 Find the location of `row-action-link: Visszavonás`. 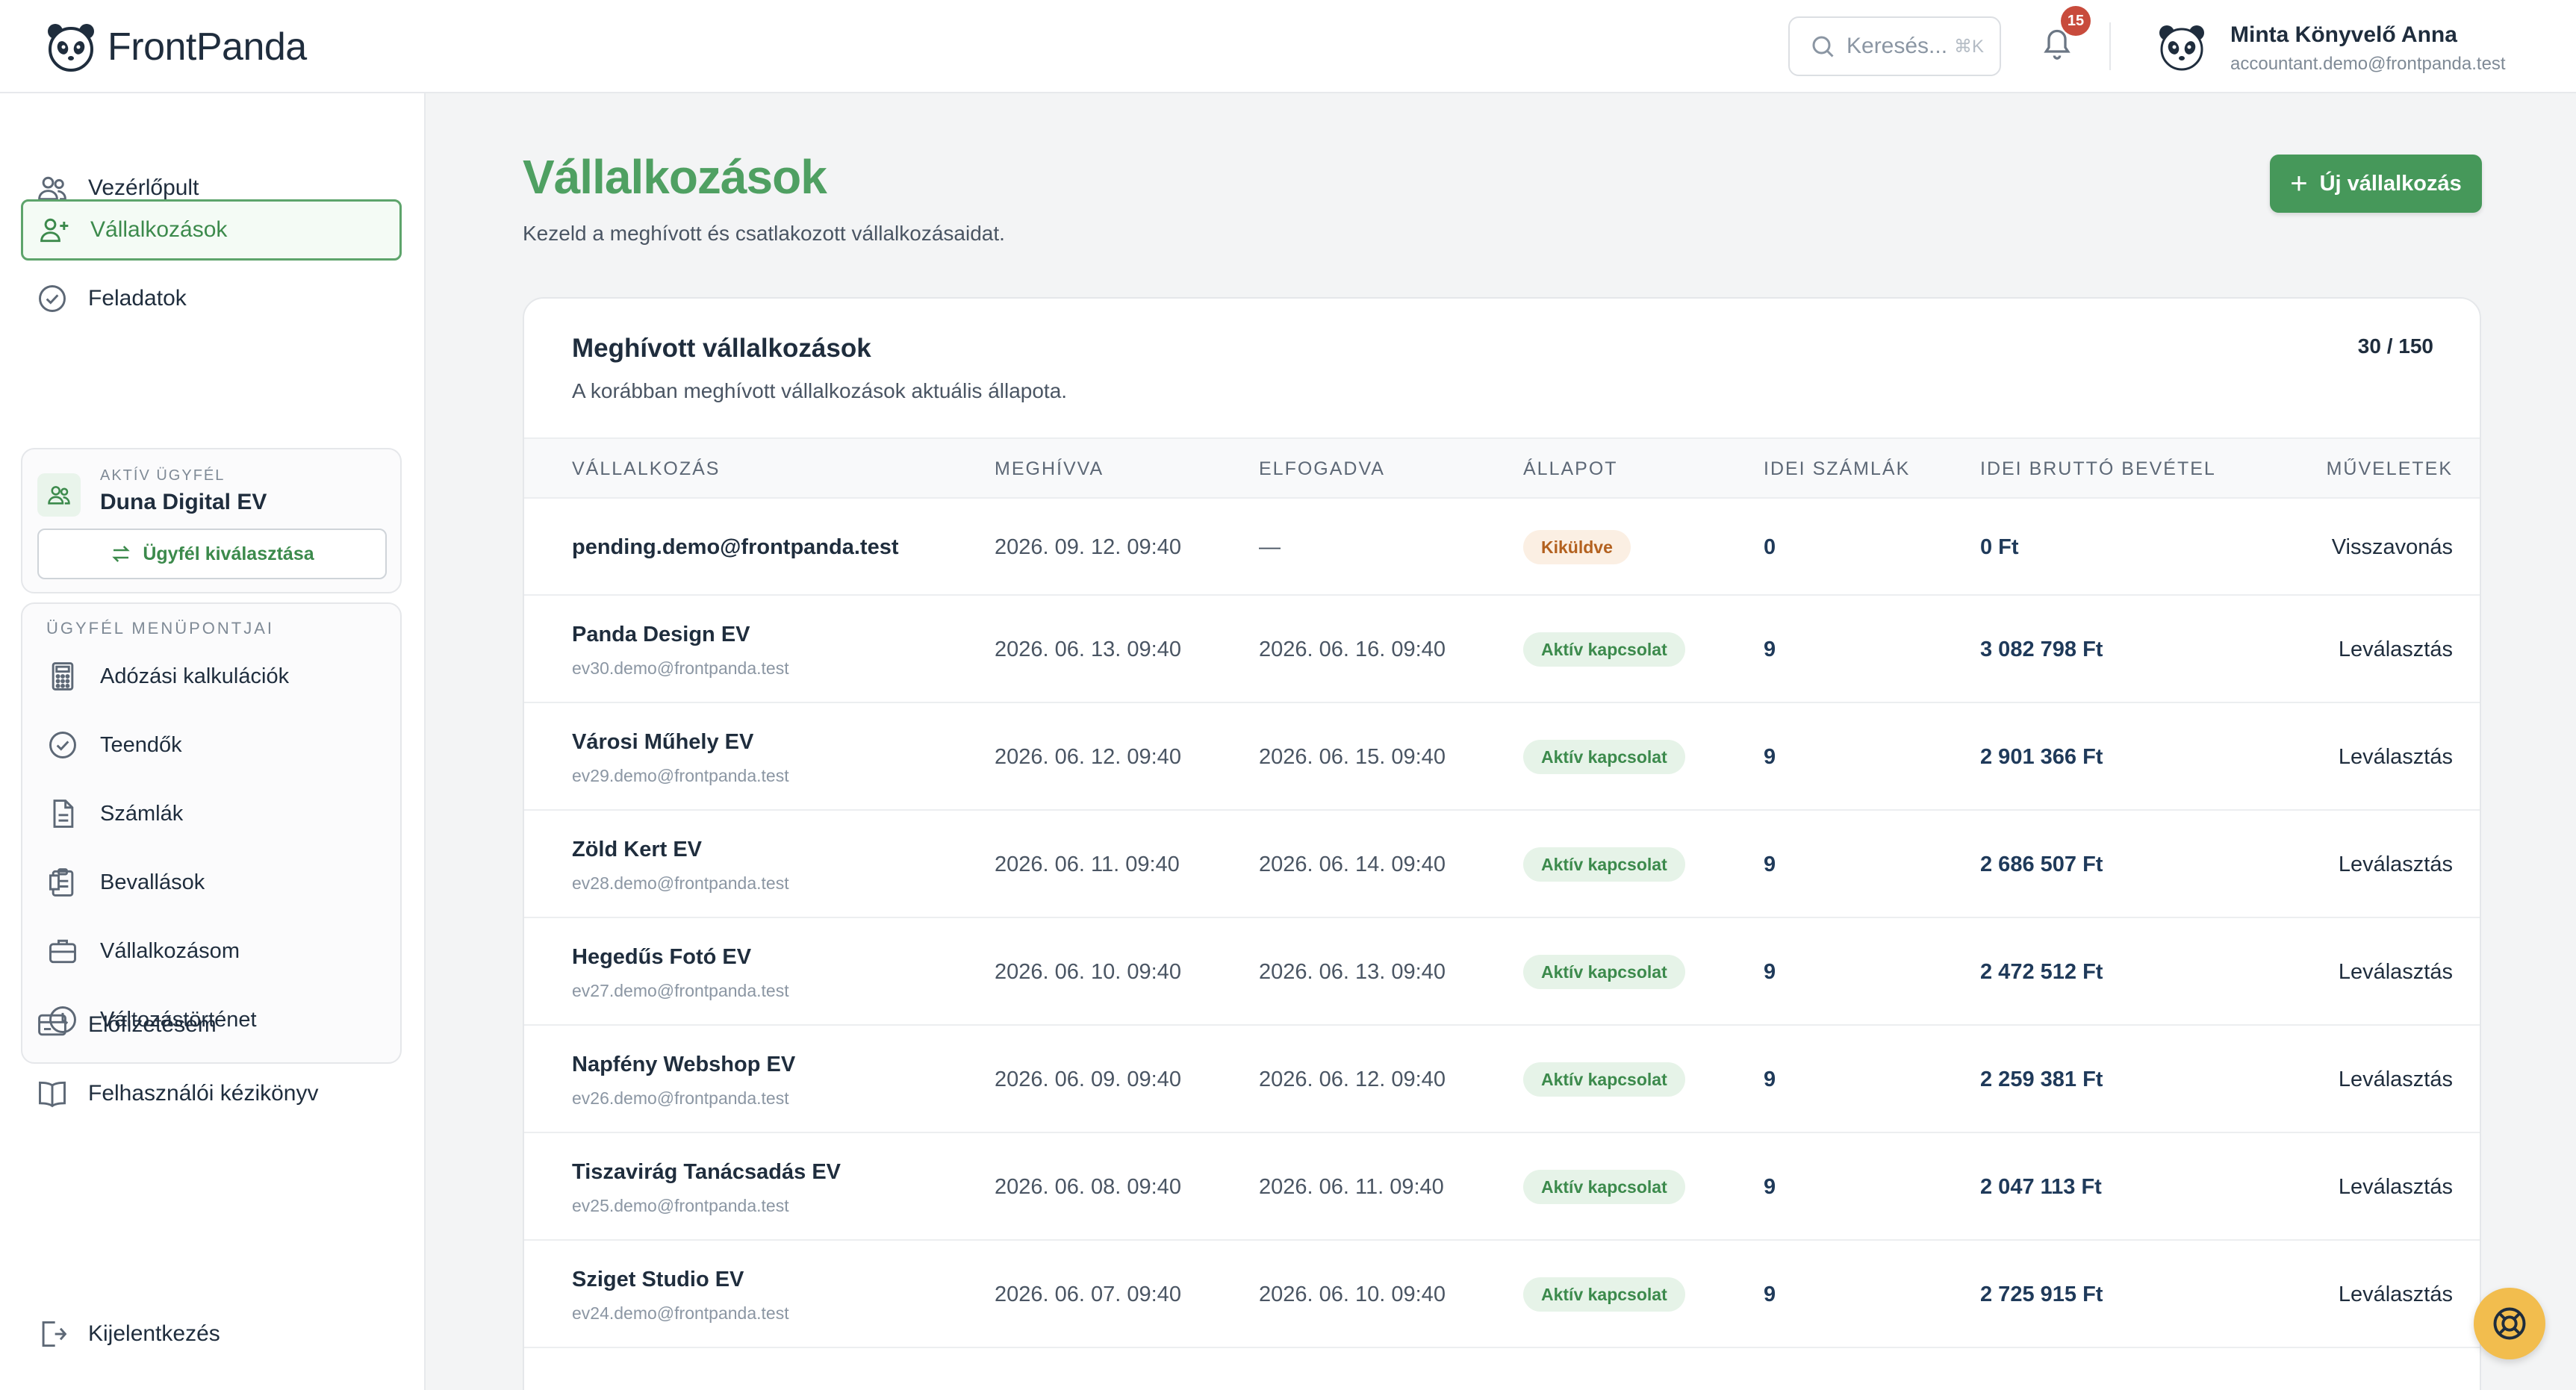

row-action-link: Visszavonás is located at coordinates (2392, 547).